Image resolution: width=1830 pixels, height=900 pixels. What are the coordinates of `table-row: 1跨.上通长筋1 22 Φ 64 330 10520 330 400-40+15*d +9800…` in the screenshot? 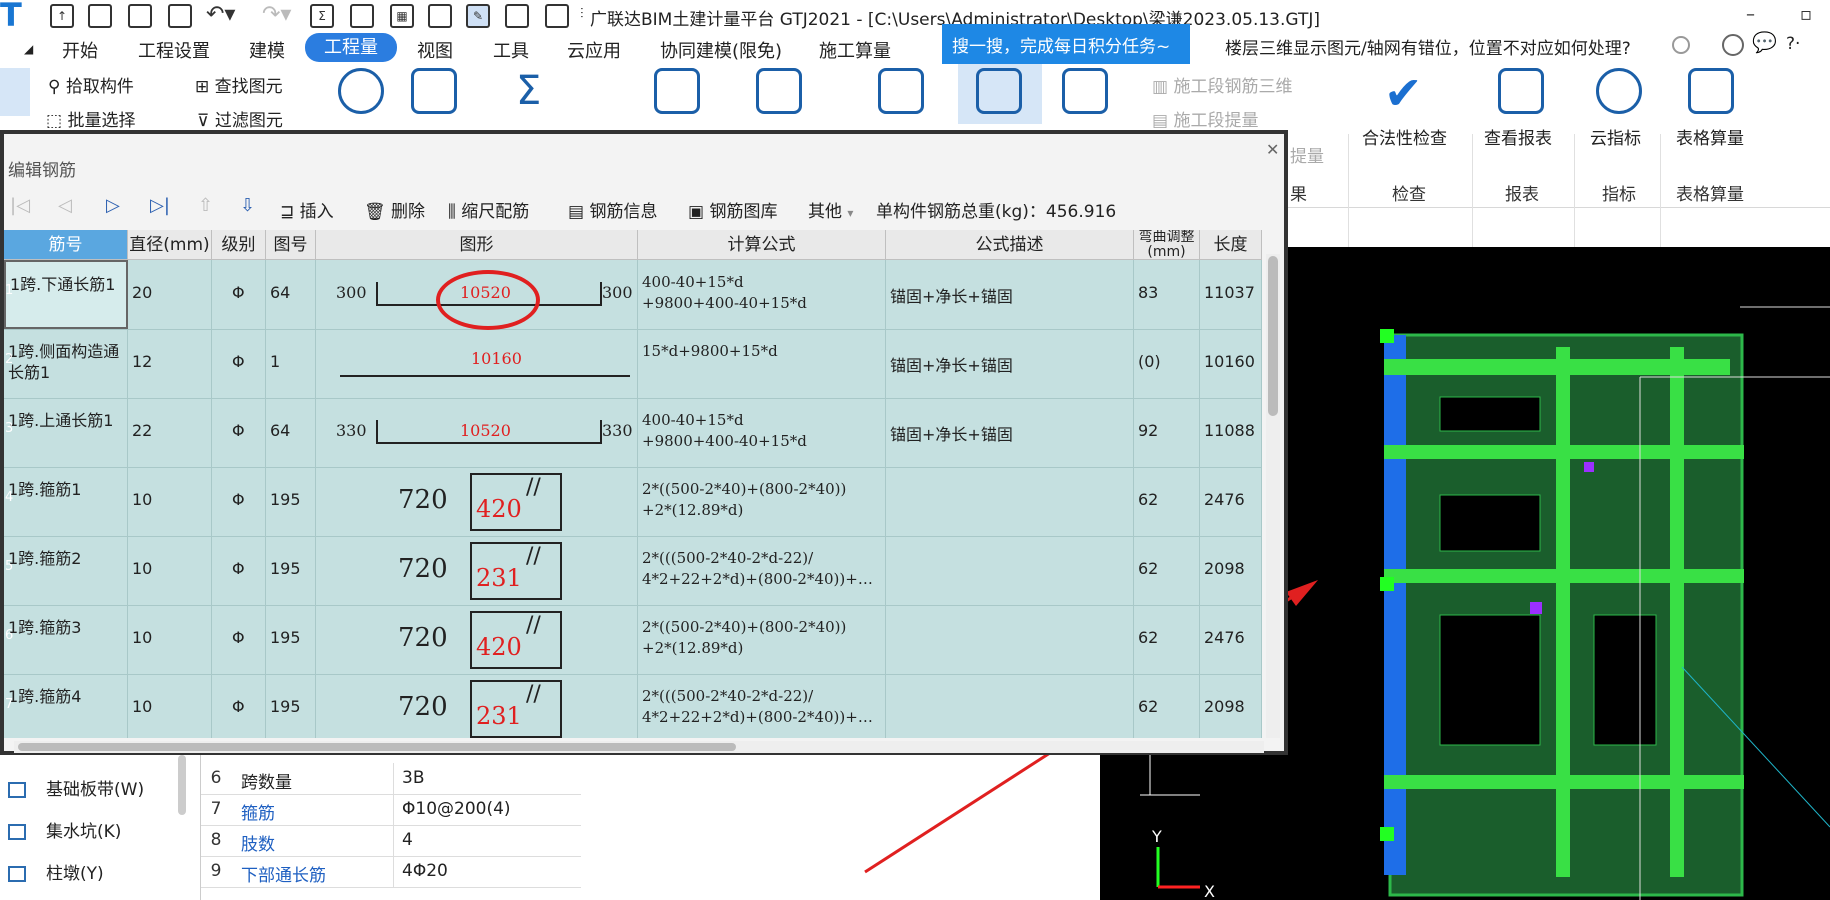 It's located at (633, 433).